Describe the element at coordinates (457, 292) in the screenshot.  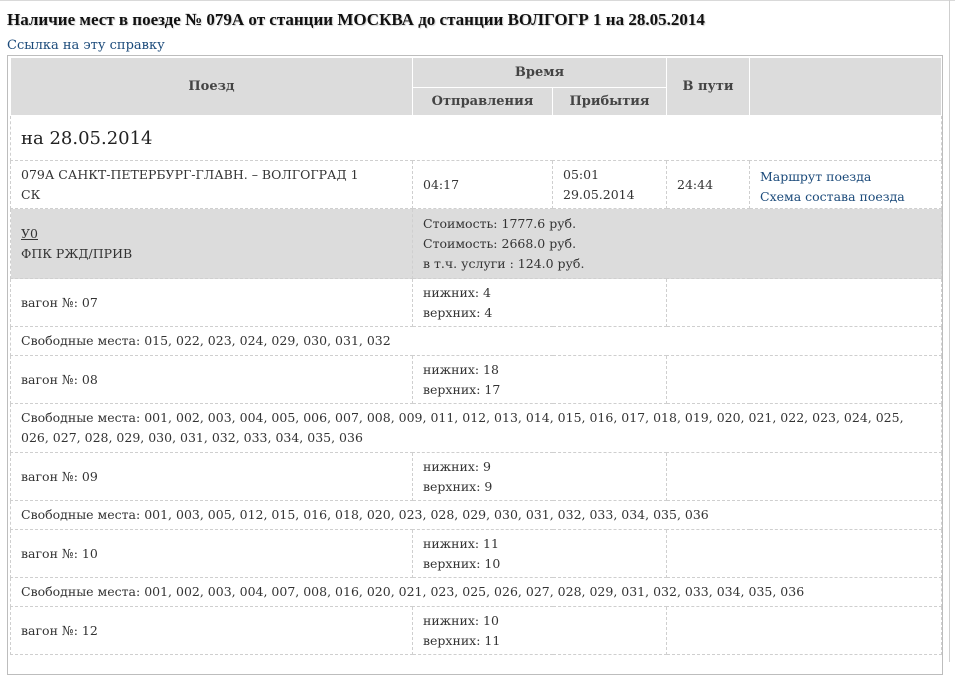
I see `lower-berths: нижних: 4` at that location.